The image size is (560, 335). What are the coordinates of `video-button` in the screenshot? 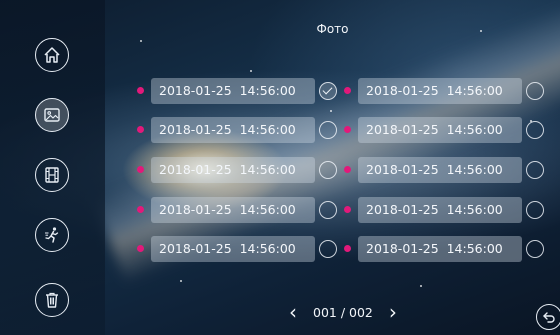 It's located at (52, 175).